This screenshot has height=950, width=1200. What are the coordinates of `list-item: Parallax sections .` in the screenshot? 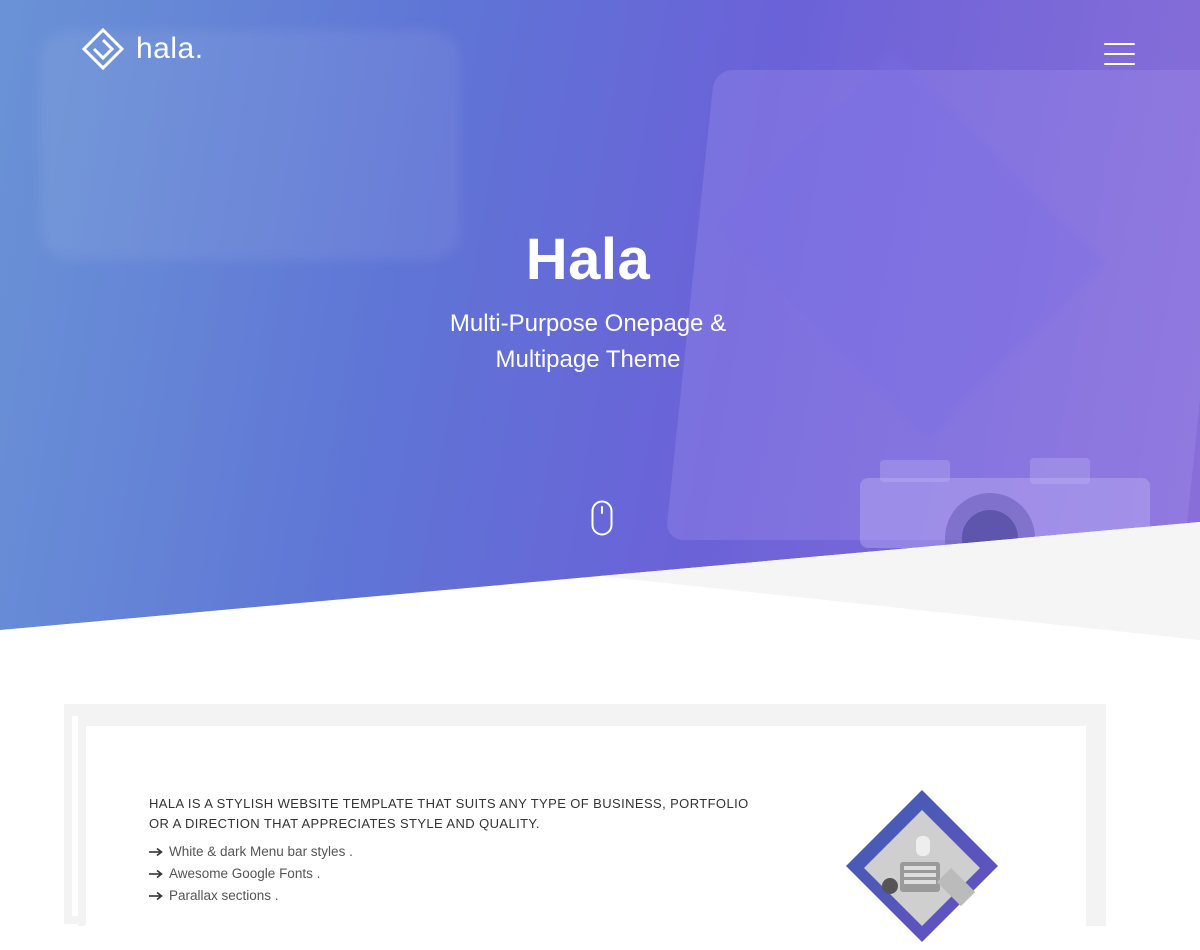 It's located at (251, 896).